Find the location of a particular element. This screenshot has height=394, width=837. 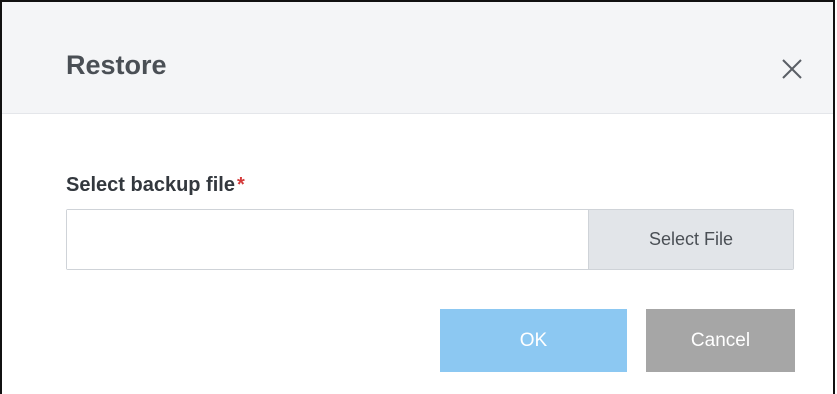

select-file-button: Select File is located at coordinates (690, 239).